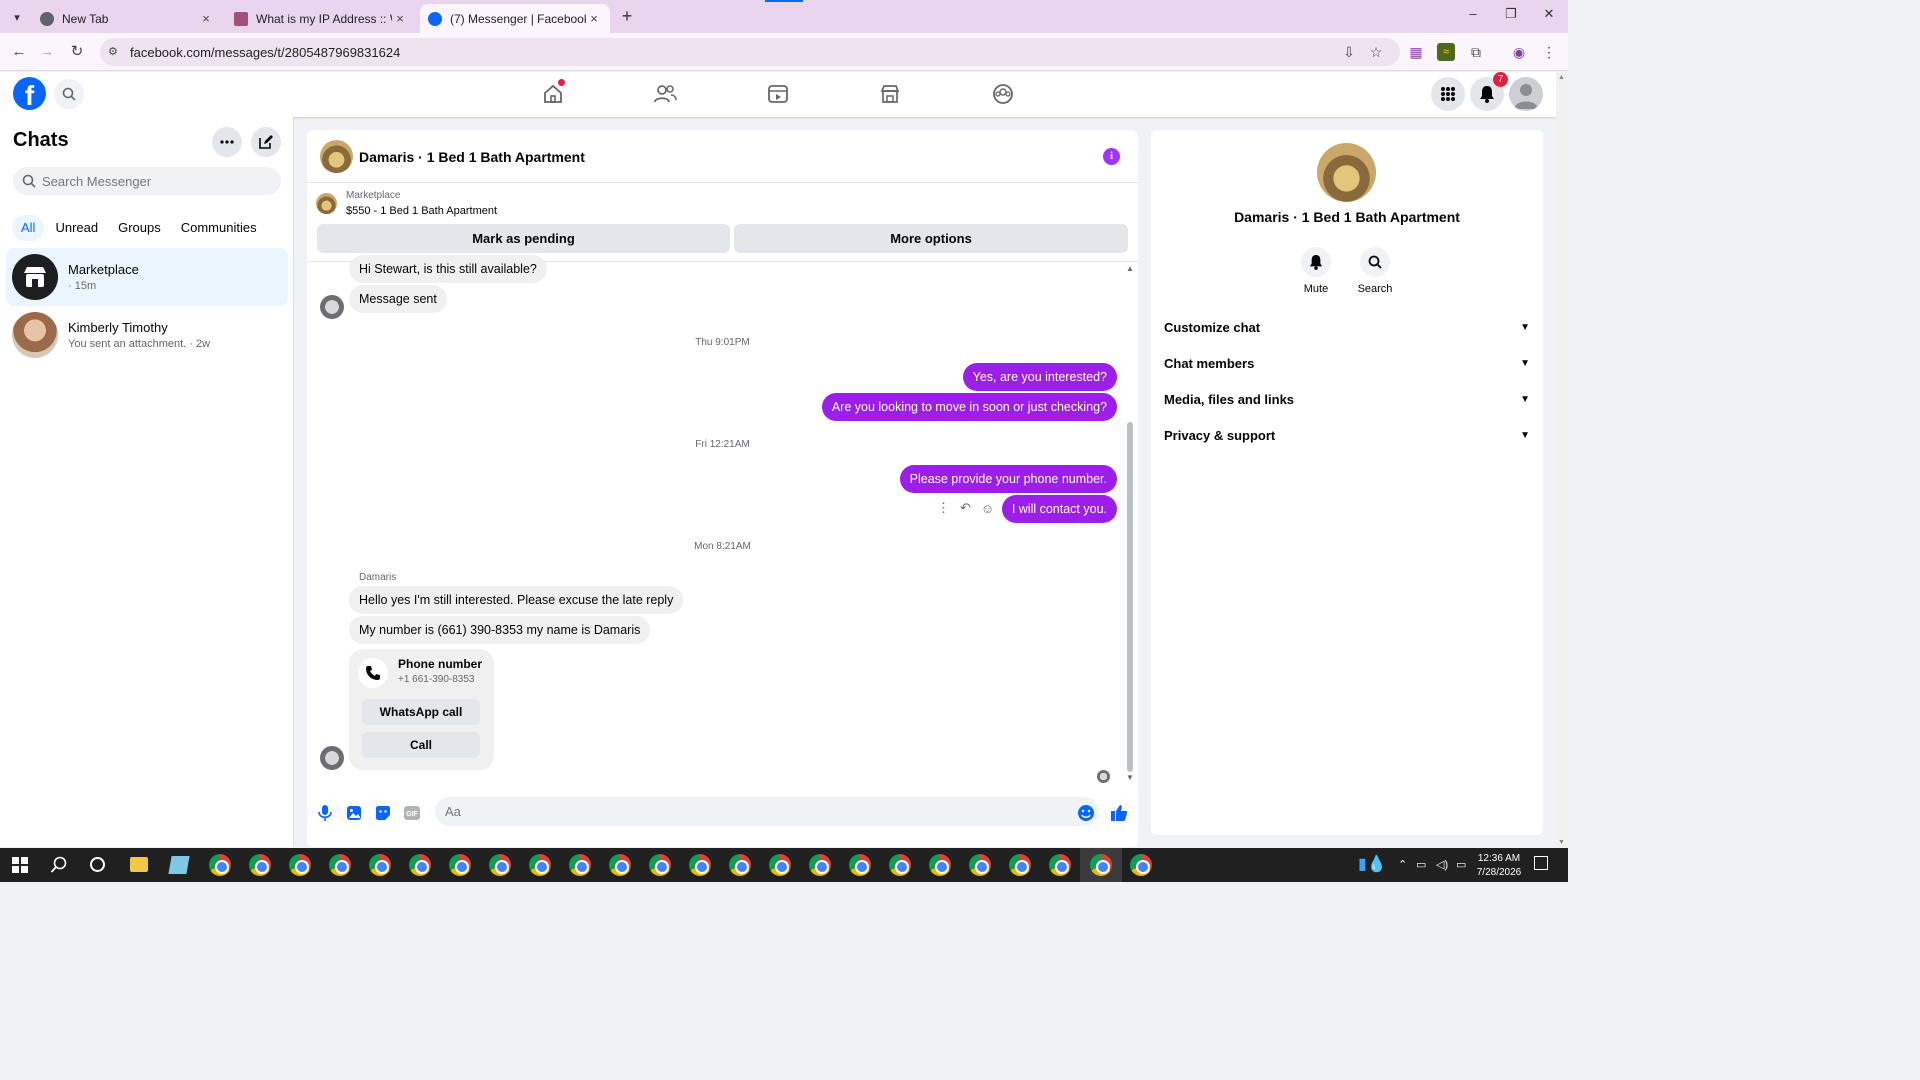  I want to click on message-outgoing: Yes, are you interested?, so click(1039, 377).